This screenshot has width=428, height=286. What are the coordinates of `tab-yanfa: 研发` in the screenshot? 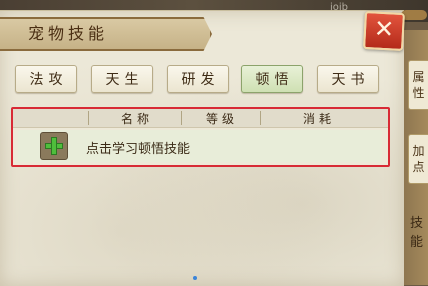 It's located at (198, 79).